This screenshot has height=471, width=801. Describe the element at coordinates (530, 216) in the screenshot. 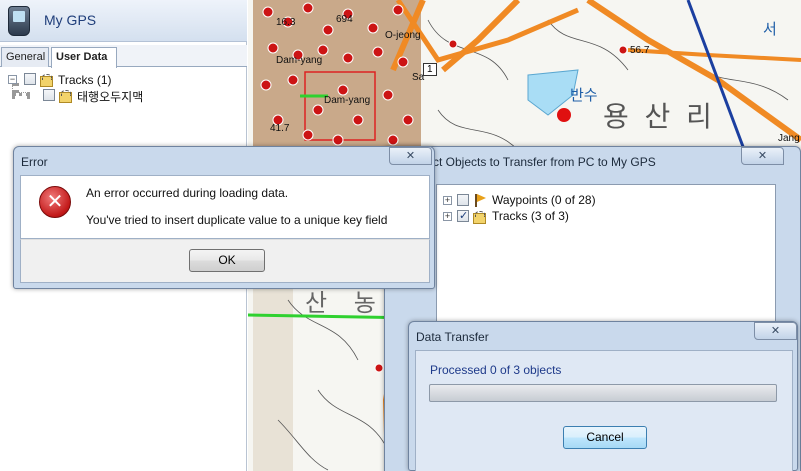

I see `tracks-label: Tracks (3 of 3)` at that location.